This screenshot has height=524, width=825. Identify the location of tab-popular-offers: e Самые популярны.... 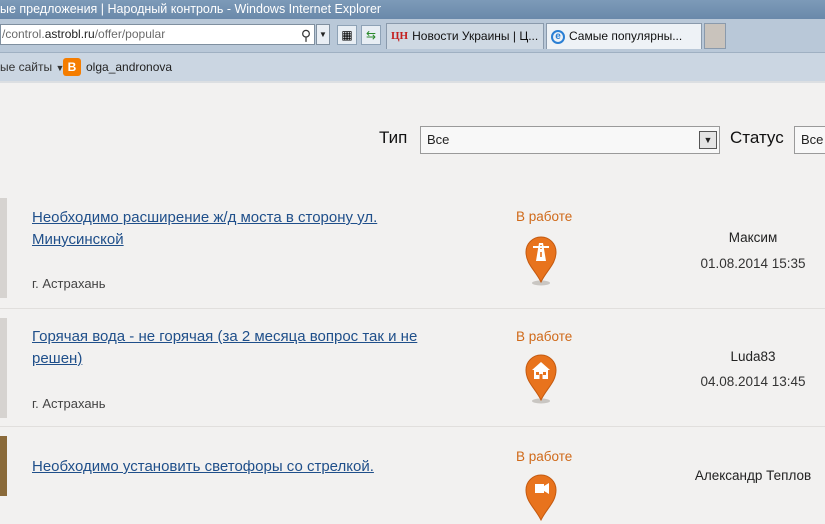
(624, 36).